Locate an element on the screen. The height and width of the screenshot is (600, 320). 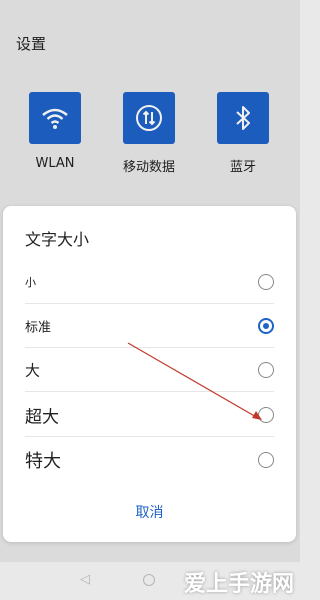
option-label: 小 is located at coordinates (30, 282).